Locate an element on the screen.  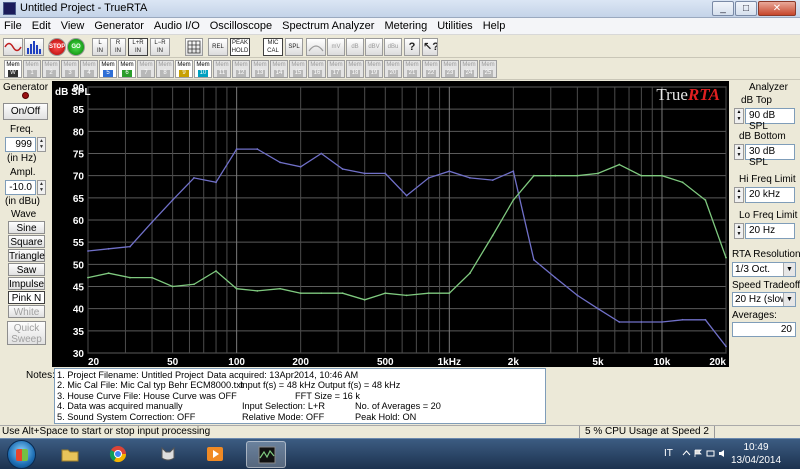
peak-hold-button: PEAK HOLD is located at coordinates (240, 47).